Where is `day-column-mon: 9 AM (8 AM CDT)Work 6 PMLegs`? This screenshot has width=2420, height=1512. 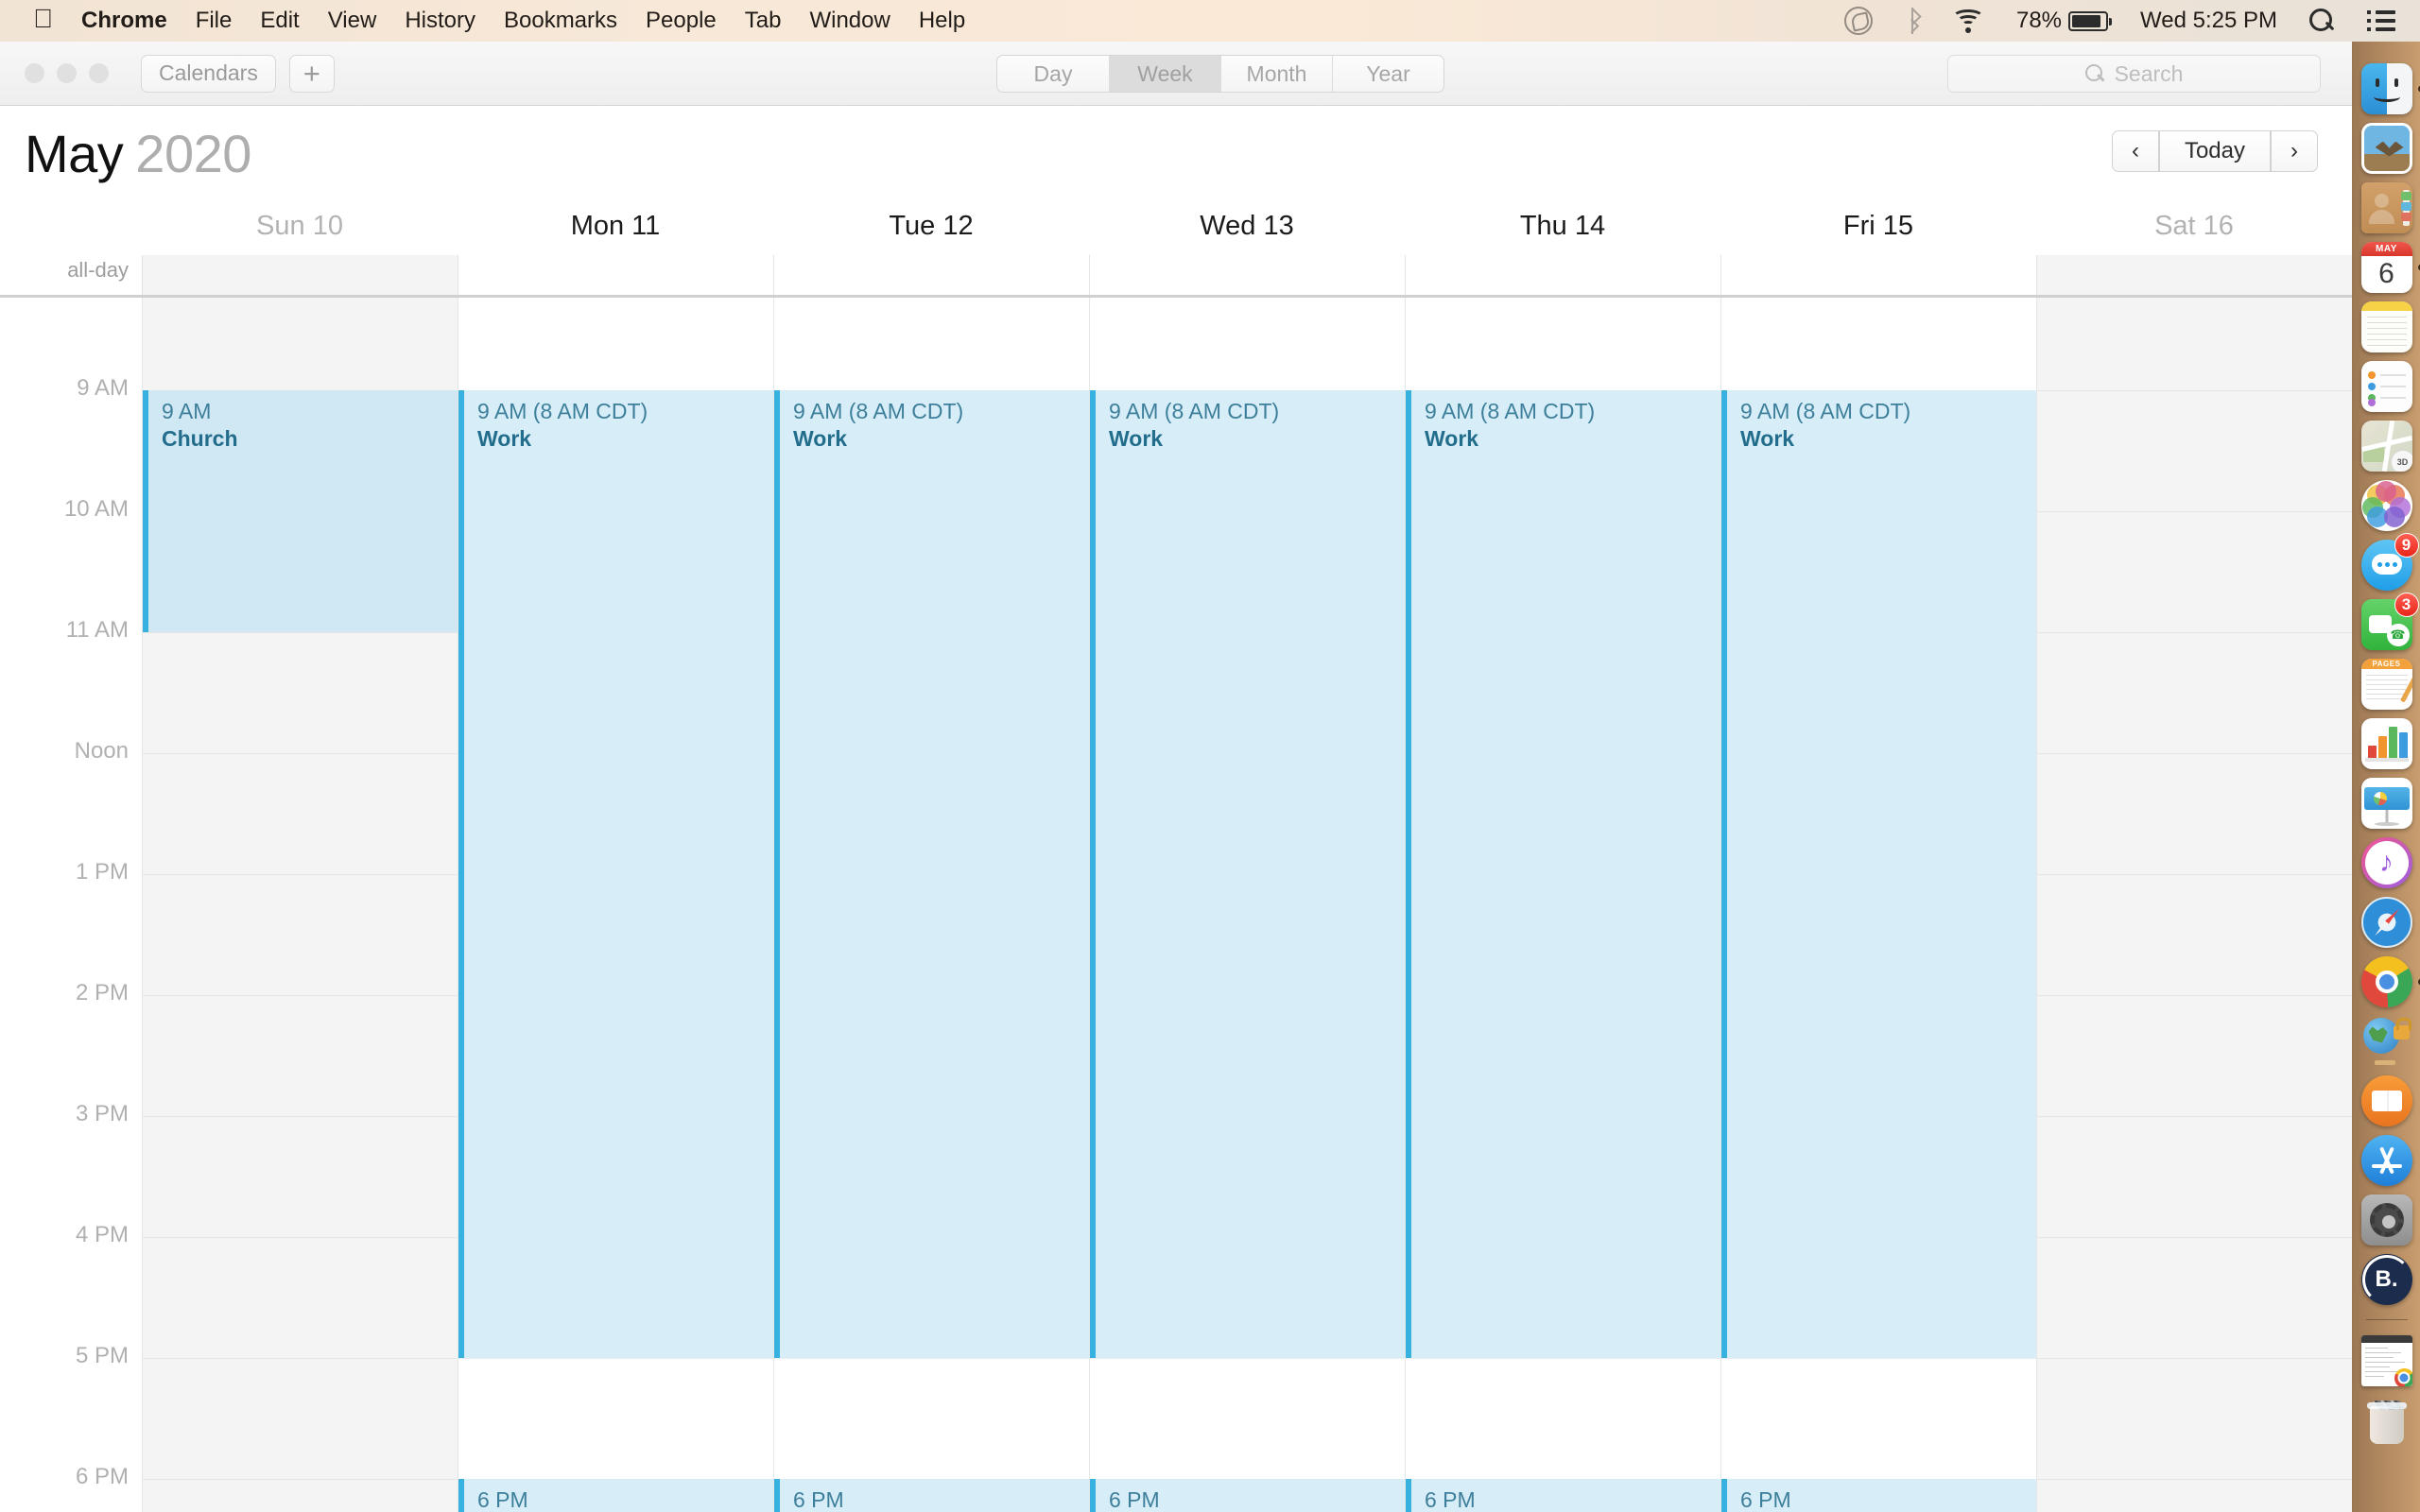
day-column-mon: 9 AM (8 AM CDT)Work 6 PMLegs is located at coordinates (615, 905).